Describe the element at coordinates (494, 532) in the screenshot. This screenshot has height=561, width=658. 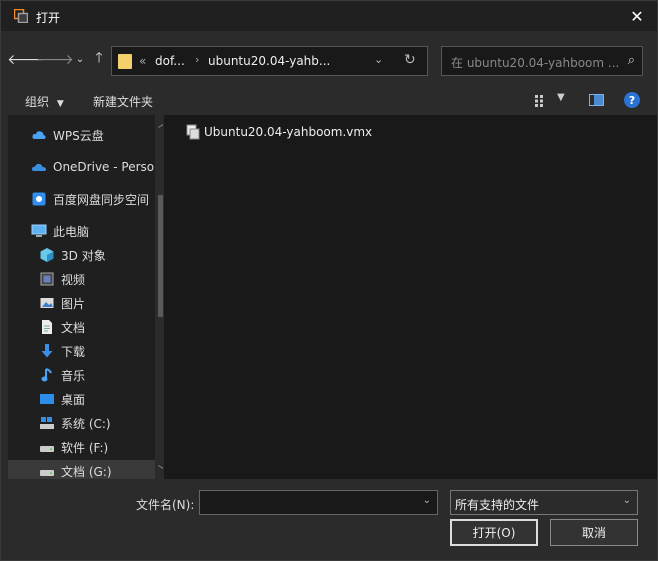
I see `open-button: 打开(O)` at that location.